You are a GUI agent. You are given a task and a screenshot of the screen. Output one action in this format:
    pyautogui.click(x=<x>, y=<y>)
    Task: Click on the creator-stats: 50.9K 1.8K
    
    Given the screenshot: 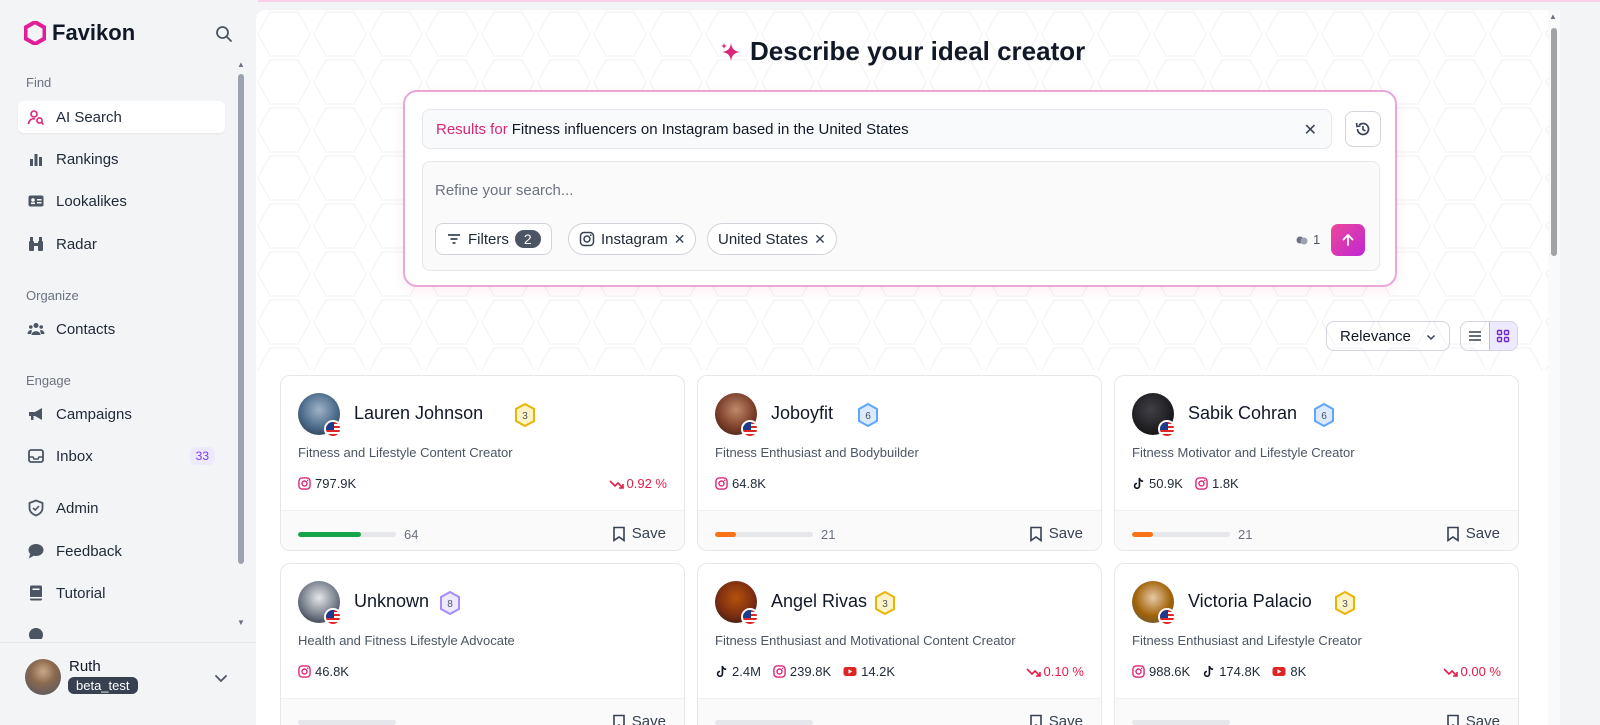 What is the action you would take?
    pyautogui.click(x=1185, y=483)
    